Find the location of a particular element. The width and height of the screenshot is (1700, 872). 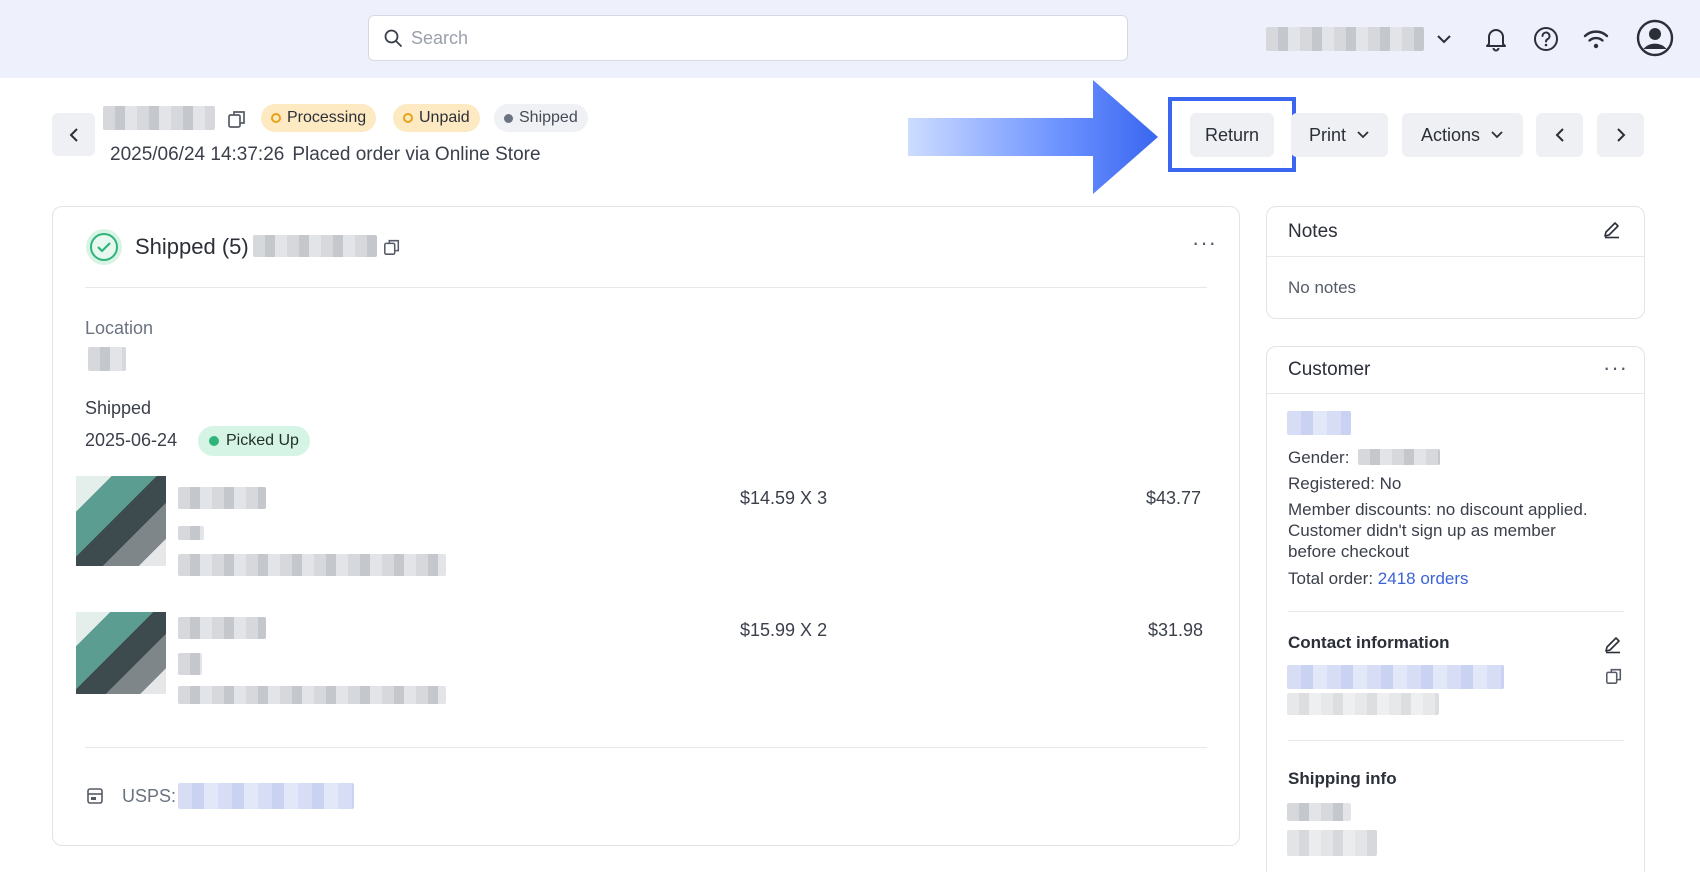

connection-status is located at coordinates (1596, 39).